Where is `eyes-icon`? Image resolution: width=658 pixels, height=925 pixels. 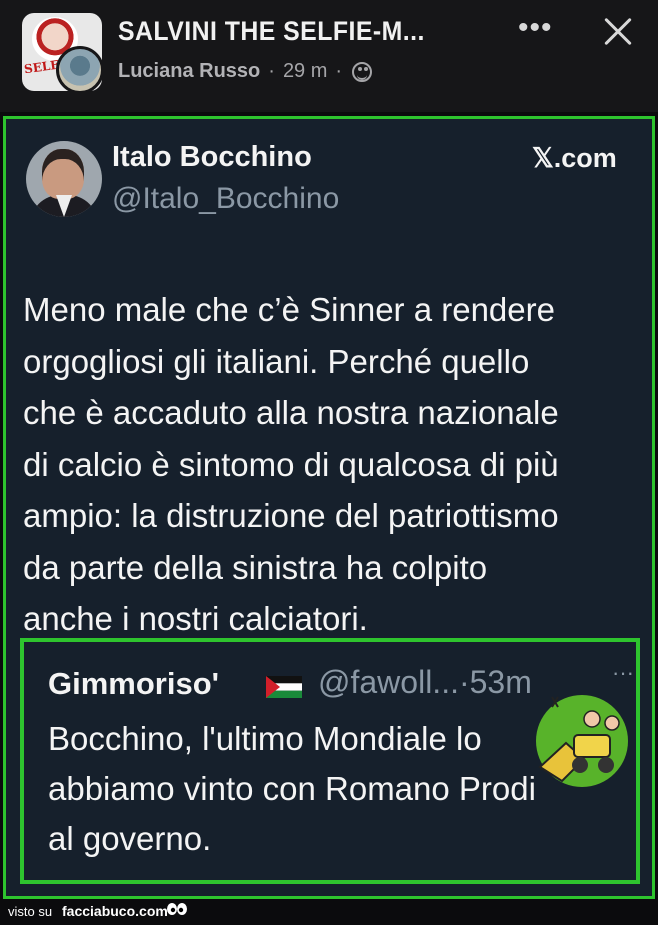 eyes-icon is located at coordinates (177, 909).